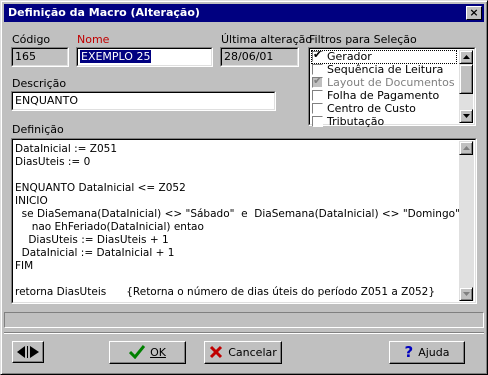 The width and height of the screenshot is (488, 375). What do you see at coordinates (474, 13) in the screenshot?
I see `close-button: ×` at bounding box center [474, 13].